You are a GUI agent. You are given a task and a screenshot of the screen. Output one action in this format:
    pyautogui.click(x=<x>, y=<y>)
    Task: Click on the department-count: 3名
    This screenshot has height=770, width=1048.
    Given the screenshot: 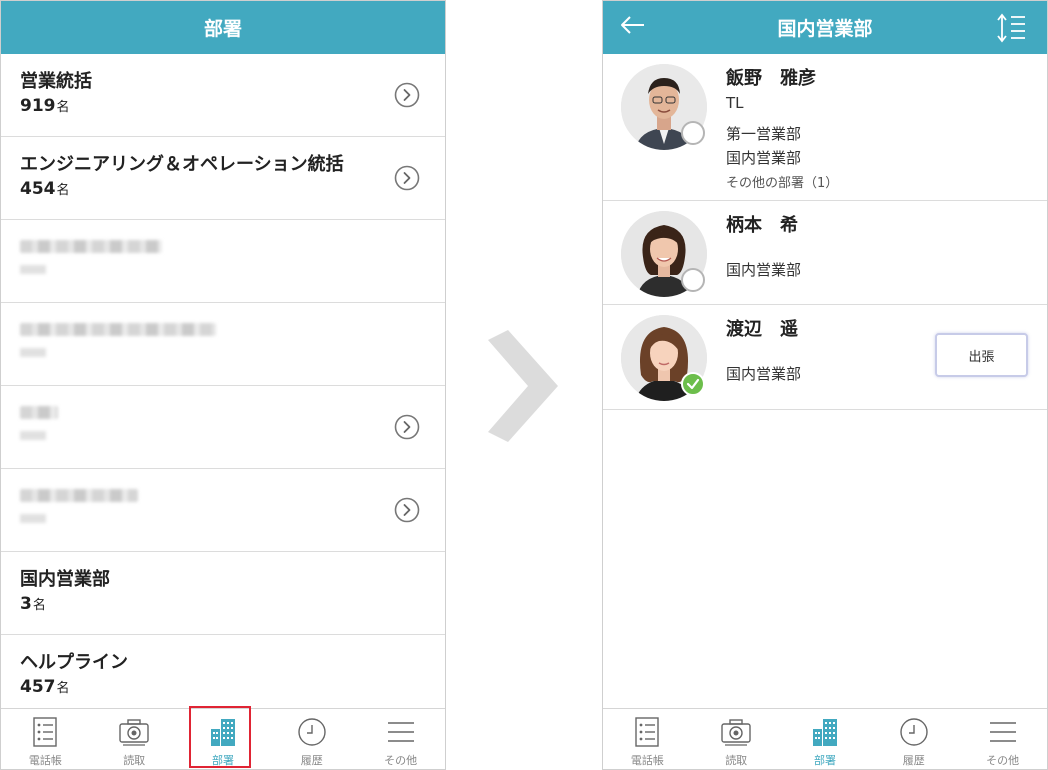 What is the action you would take?
    pyautogui.click(x=232, y=605)
    